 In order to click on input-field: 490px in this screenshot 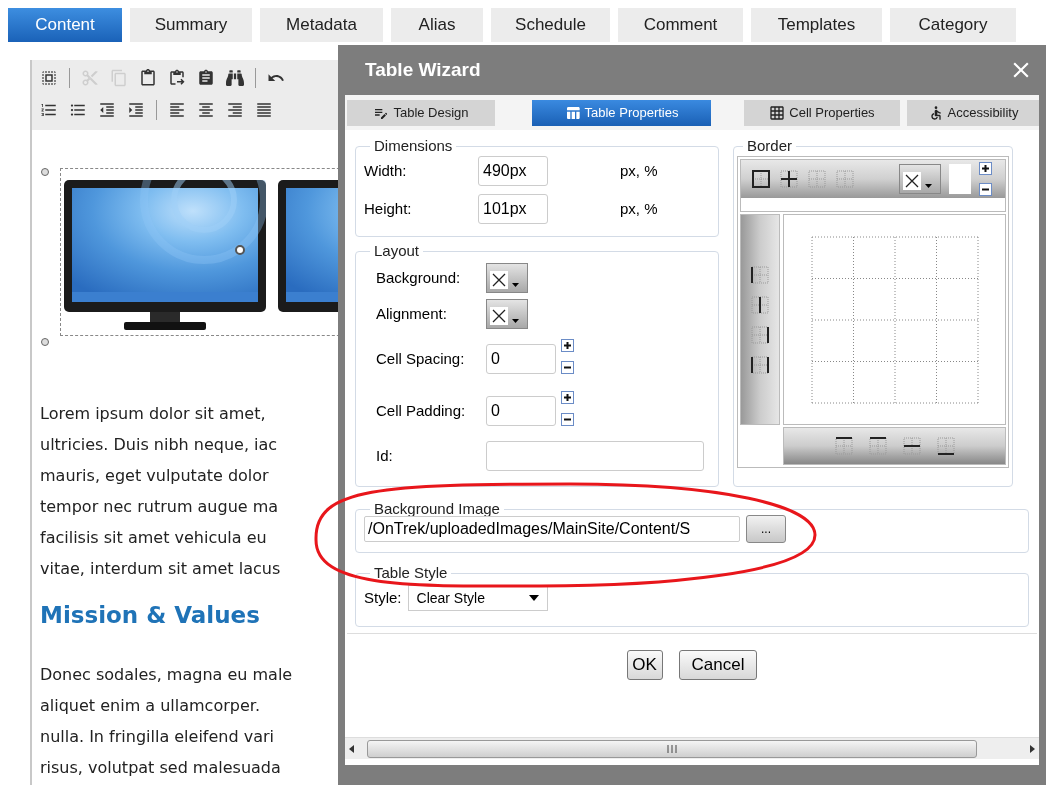, I will do `click(513, 171)`.